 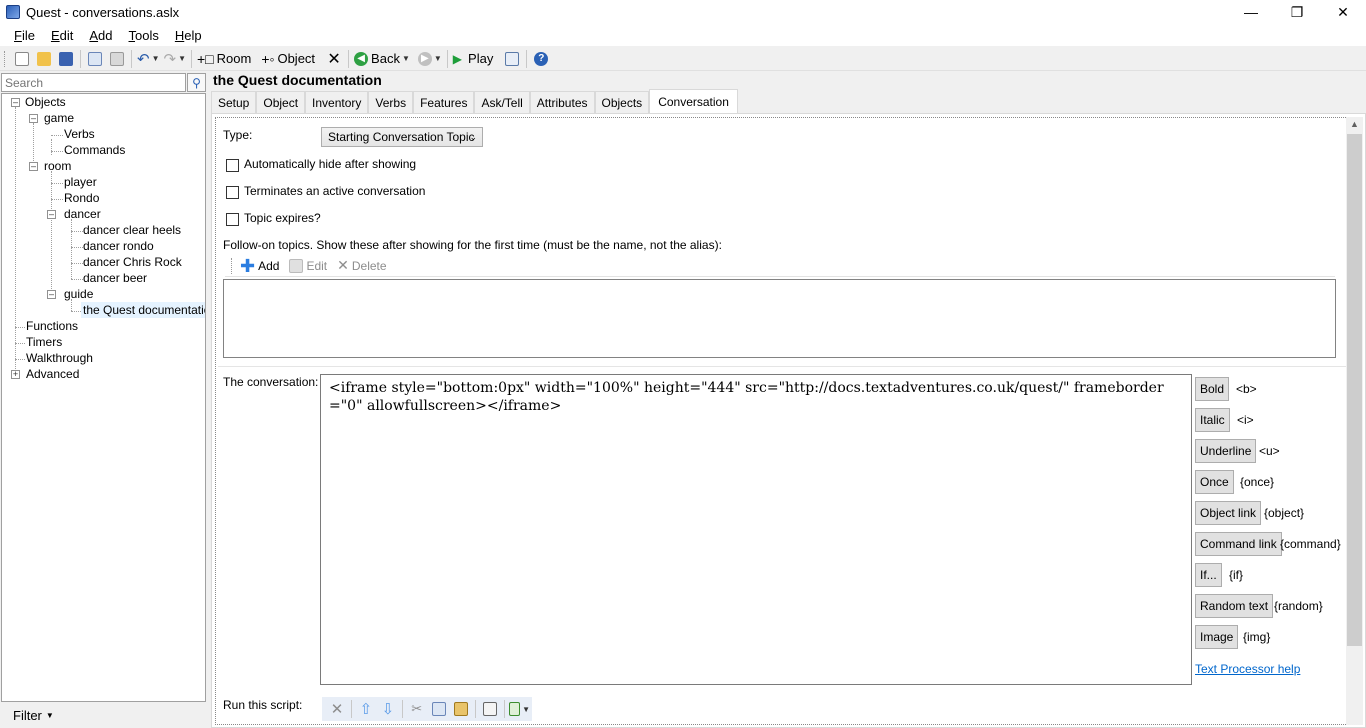 I want to click on undo-button: ↶ ▼, so click(x=148, y=59).